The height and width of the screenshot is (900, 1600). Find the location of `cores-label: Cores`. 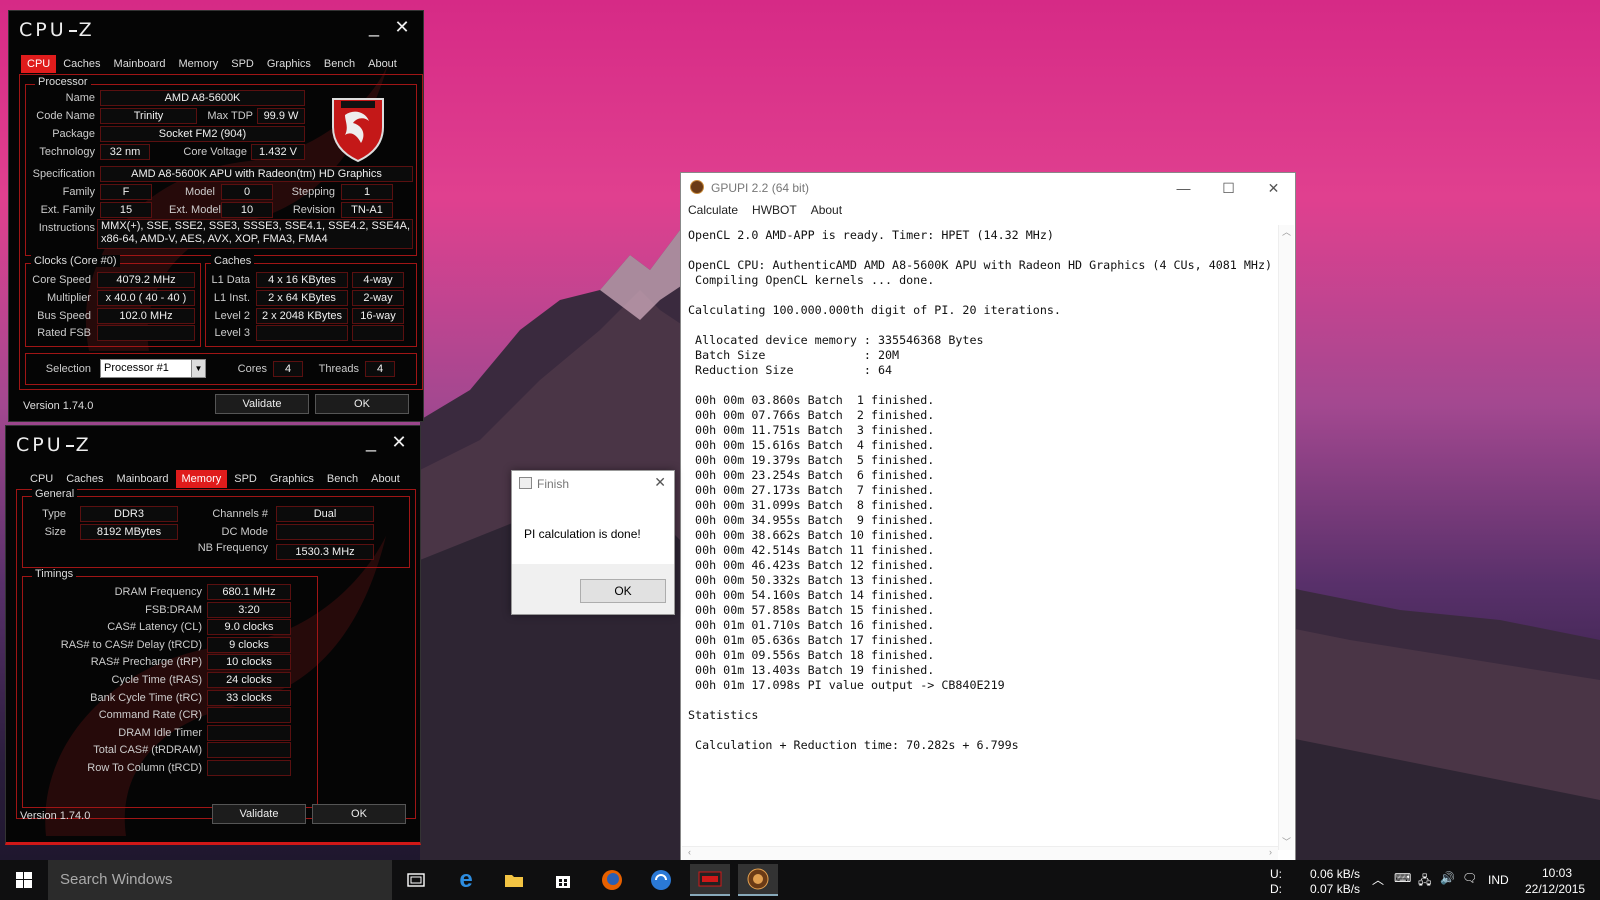

cores-label: Cores is located at coordinates (252, 369).